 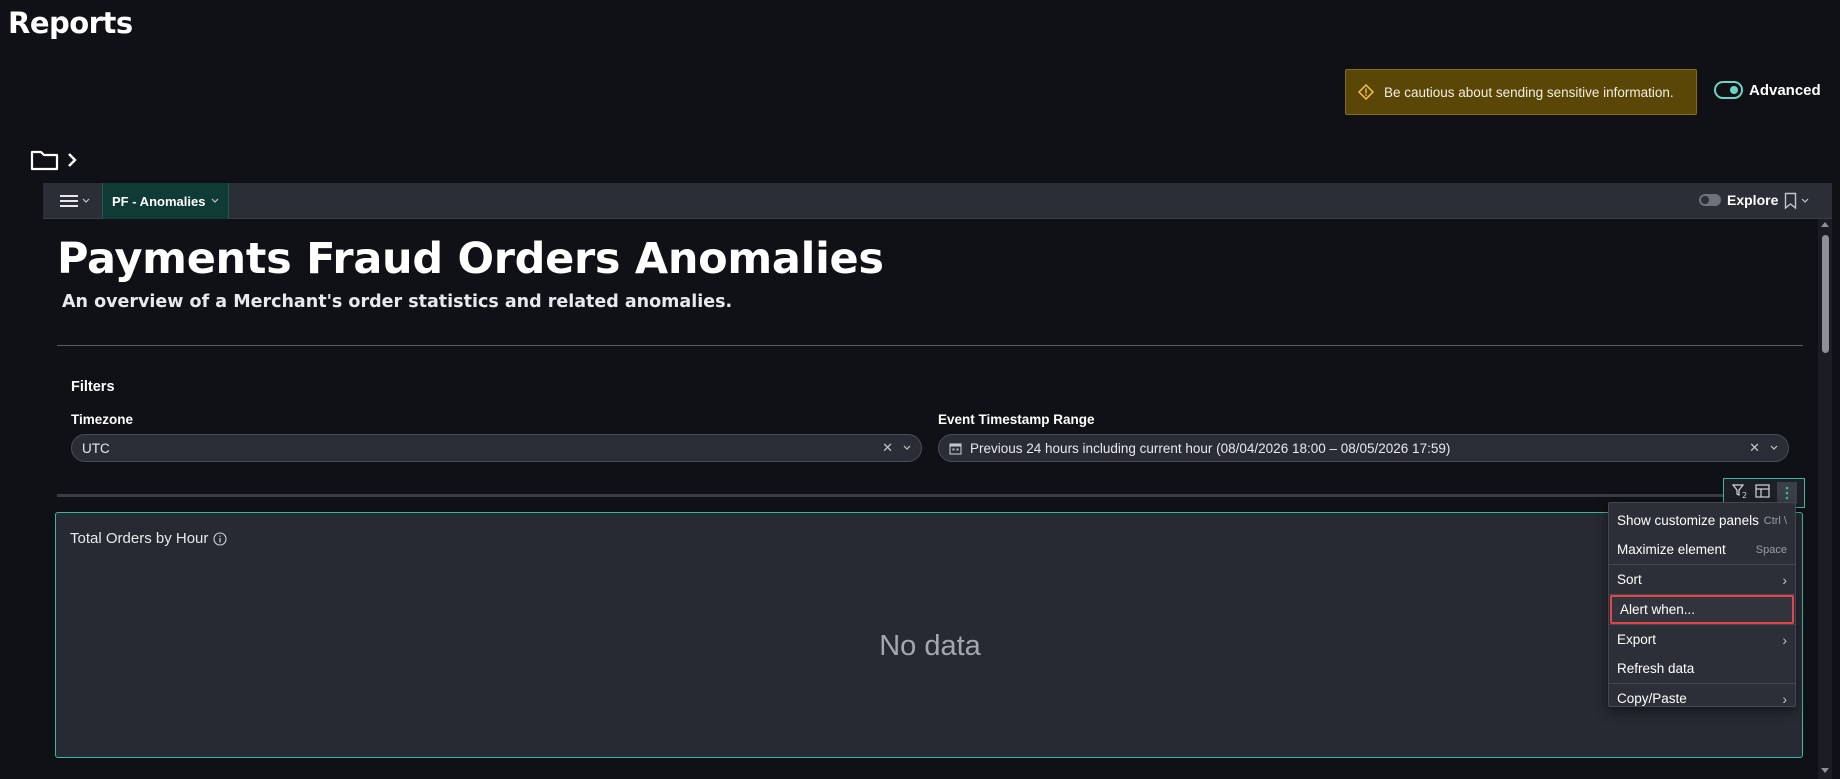 What do you see at coordinates (1702, 579) in the screenshot?
I see `menu-item-sort: Sort ›` at bounding box center [1702, 579].